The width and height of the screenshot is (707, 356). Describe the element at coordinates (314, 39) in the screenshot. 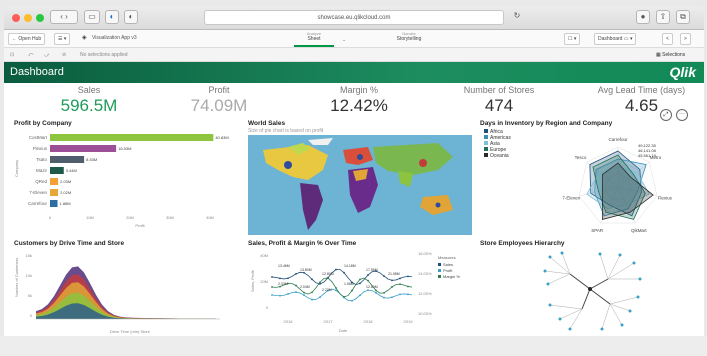

I see `tab-sheet: Analyze Sheet` at that location.